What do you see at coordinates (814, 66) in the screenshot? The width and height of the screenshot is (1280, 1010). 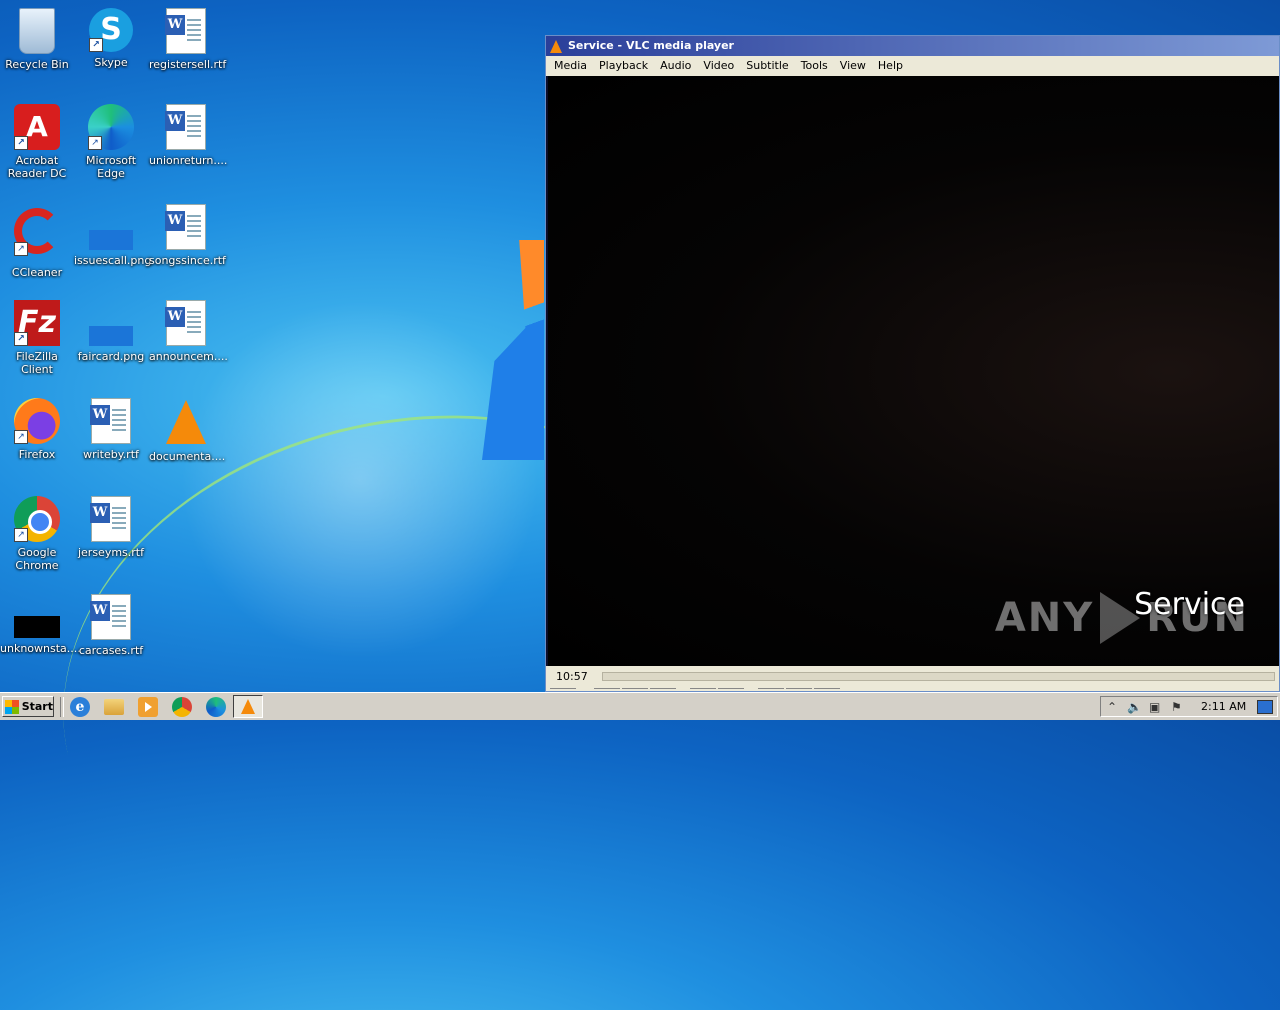 I see `menu-tools: Tools` at bounding box center [814, 66].